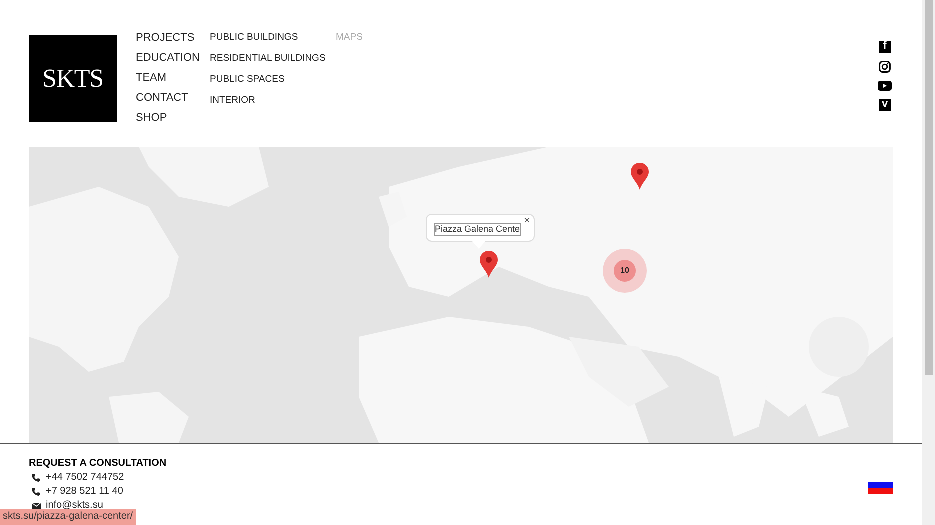 This screenshot has width=935, height=525. Describe the element at coordinates (85, 492) in the screenshot. I see `phone-link: +7 928 521 11 40` at that location.